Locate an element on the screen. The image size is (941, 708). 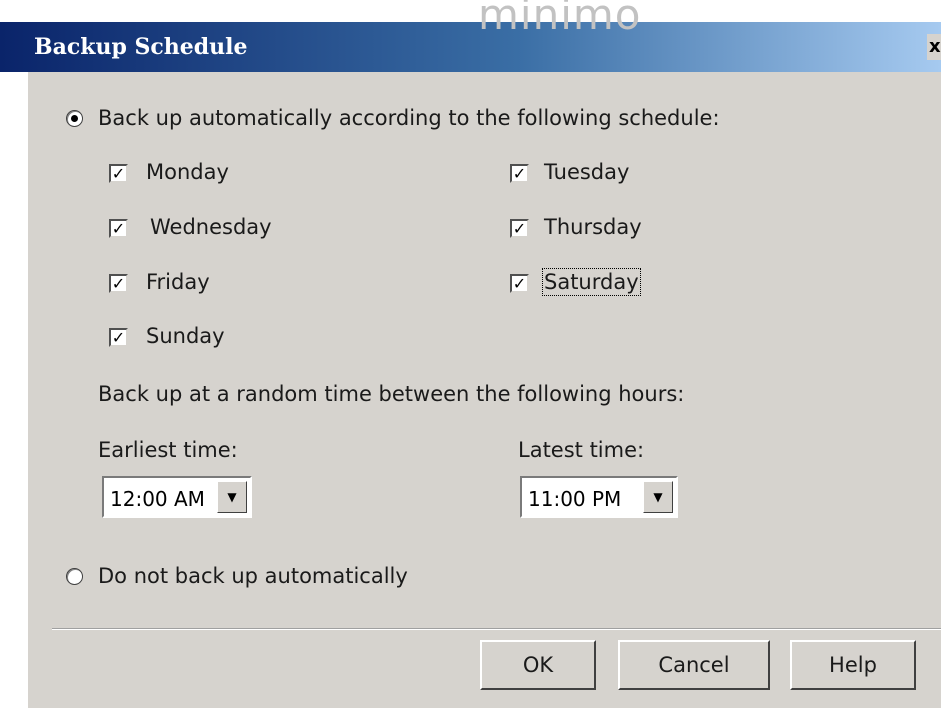
wednesday-checkbox: ✓ is located at coordinates (118, 228).